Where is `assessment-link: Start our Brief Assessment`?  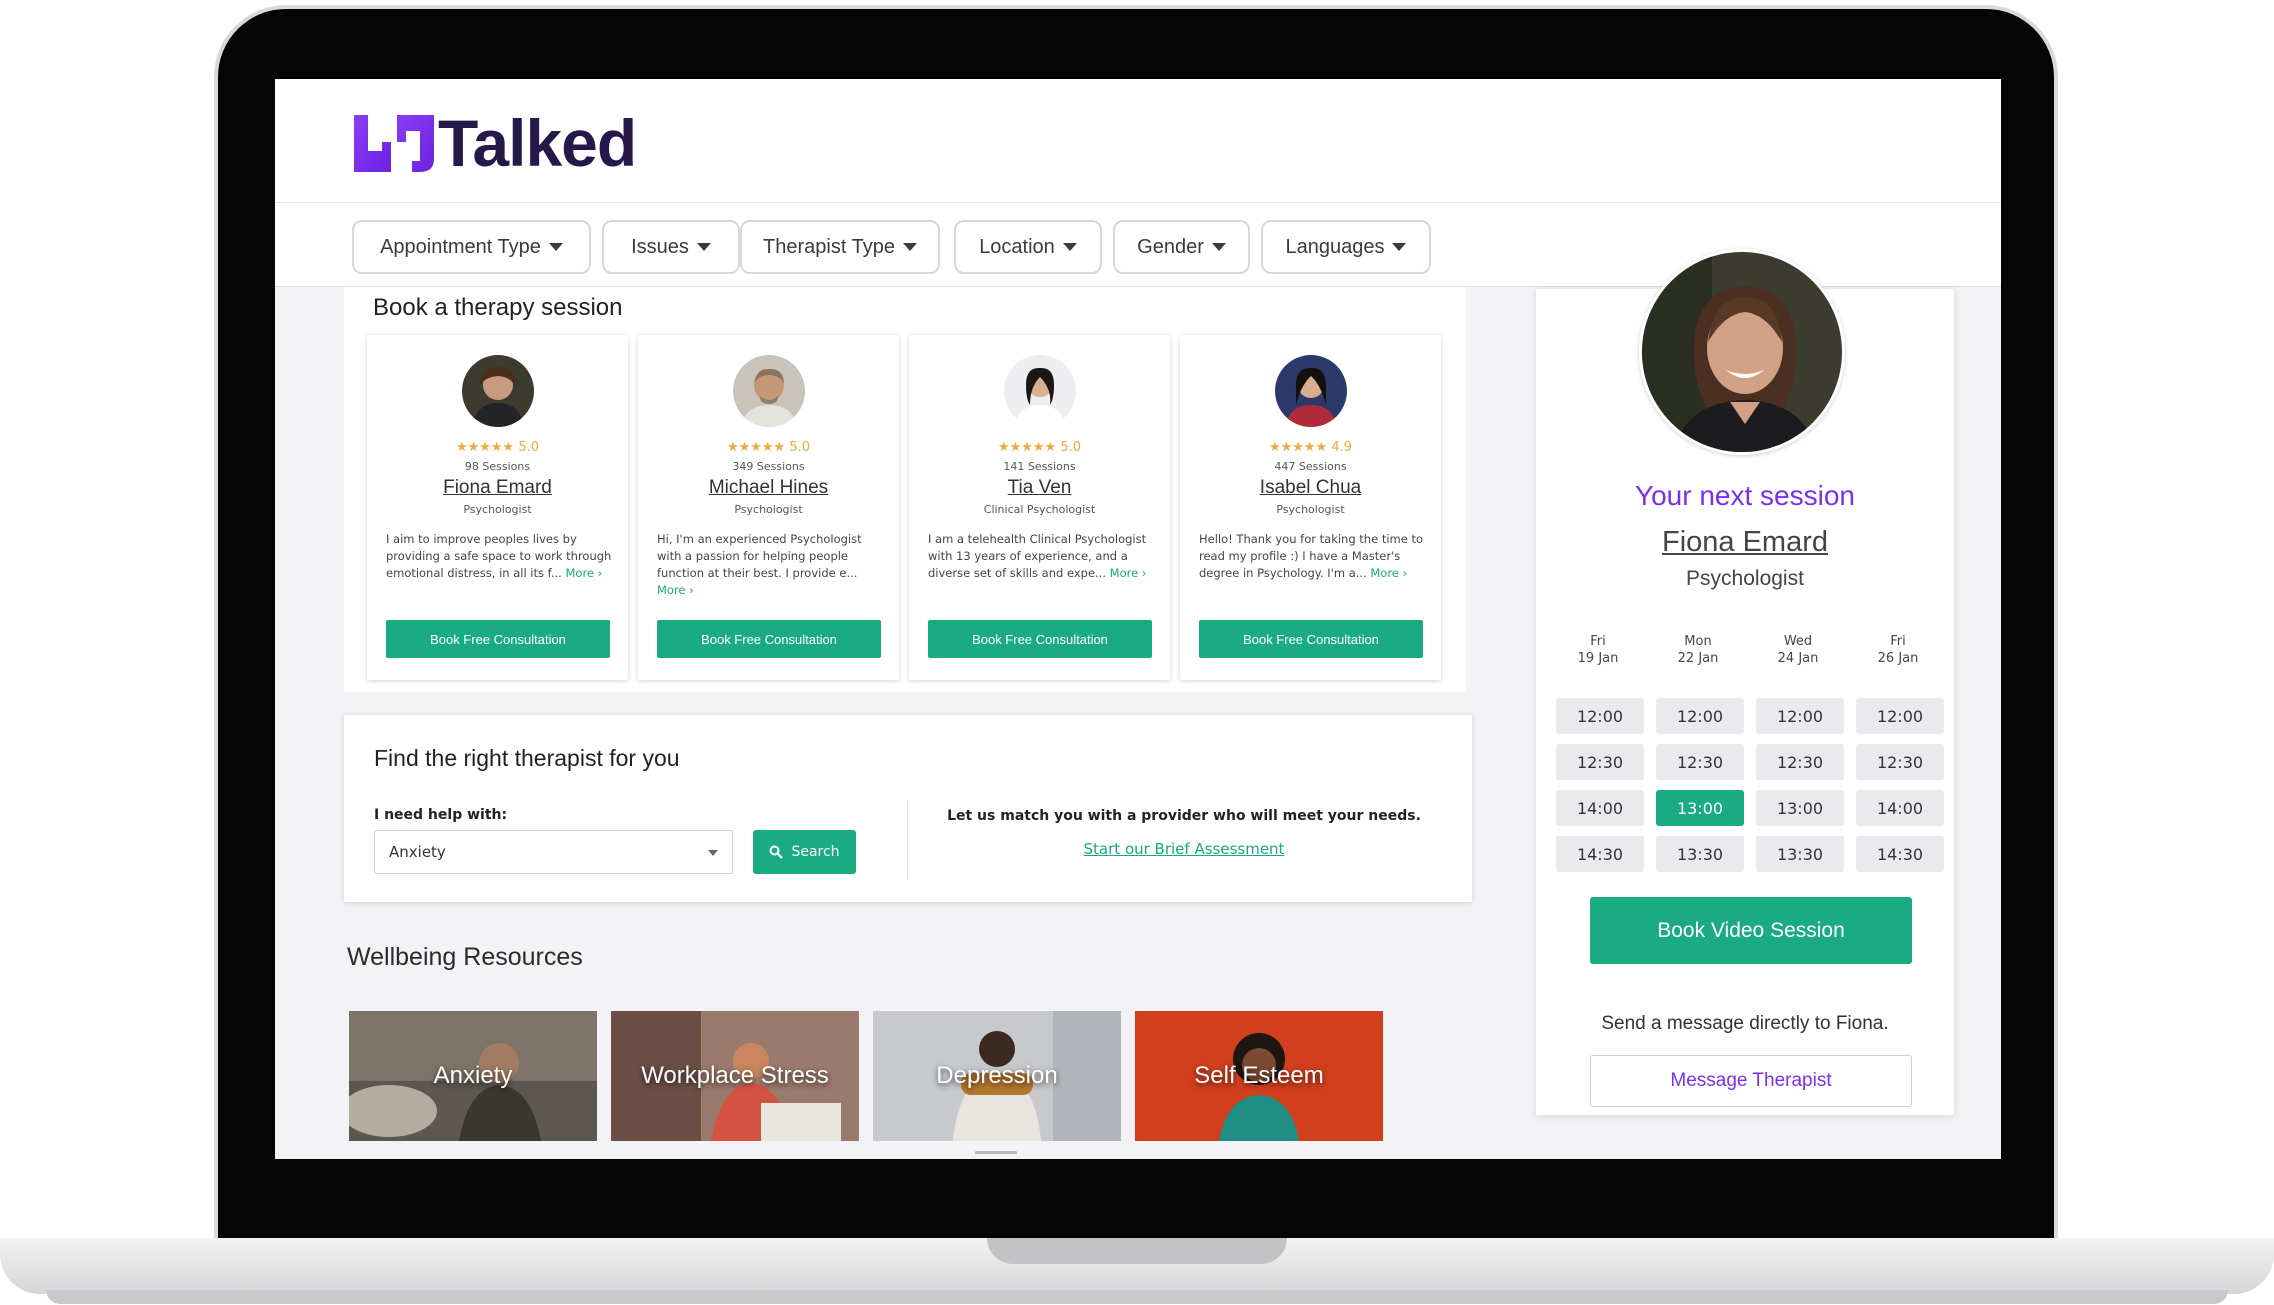 assessment-link: Start our Brief Assessment is located at coordinates (1184, 849).